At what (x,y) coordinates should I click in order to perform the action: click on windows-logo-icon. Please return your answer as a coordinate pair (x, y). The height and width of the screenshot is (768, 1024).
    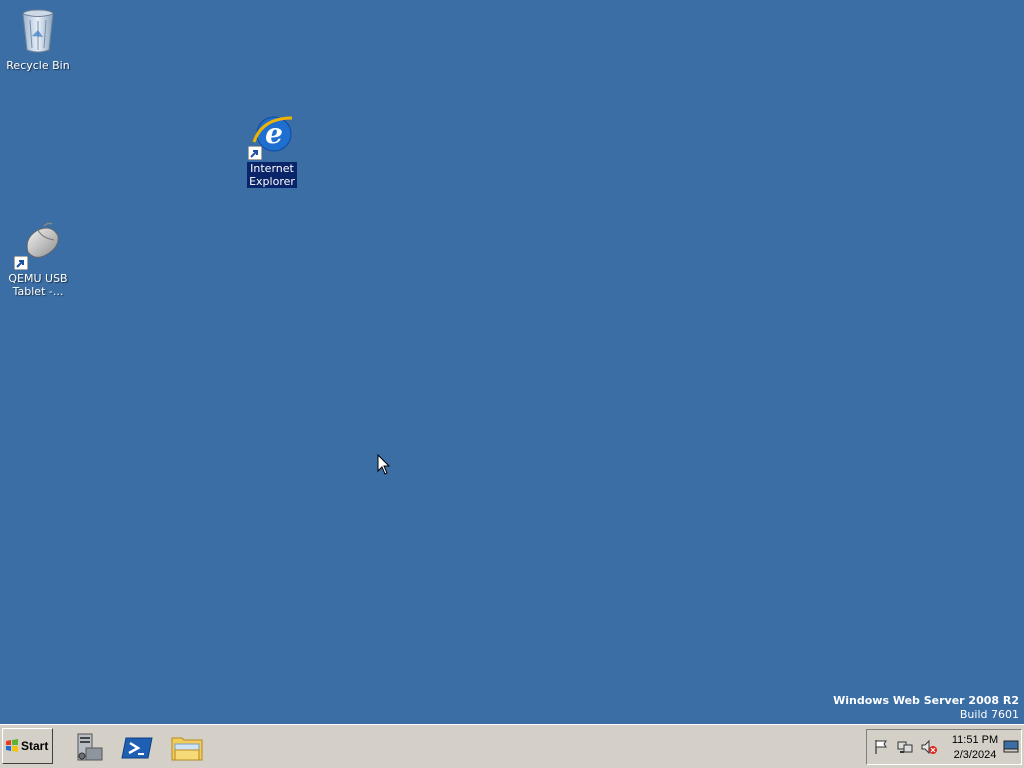
    Looking at the image, I should click on (12, 745).